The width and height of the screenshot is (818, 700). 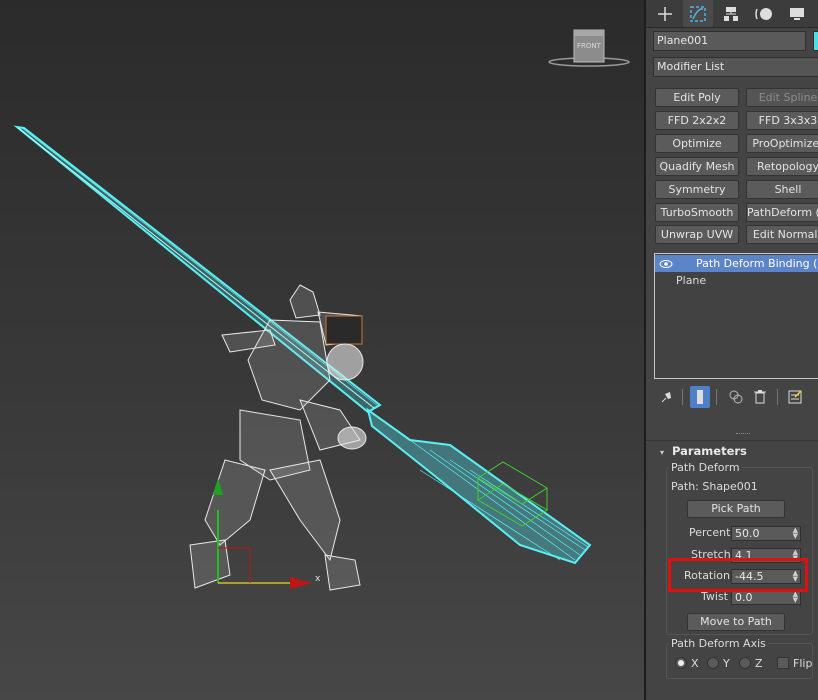 I want to click on show-end-result-icon, so click(x=700, y=397).